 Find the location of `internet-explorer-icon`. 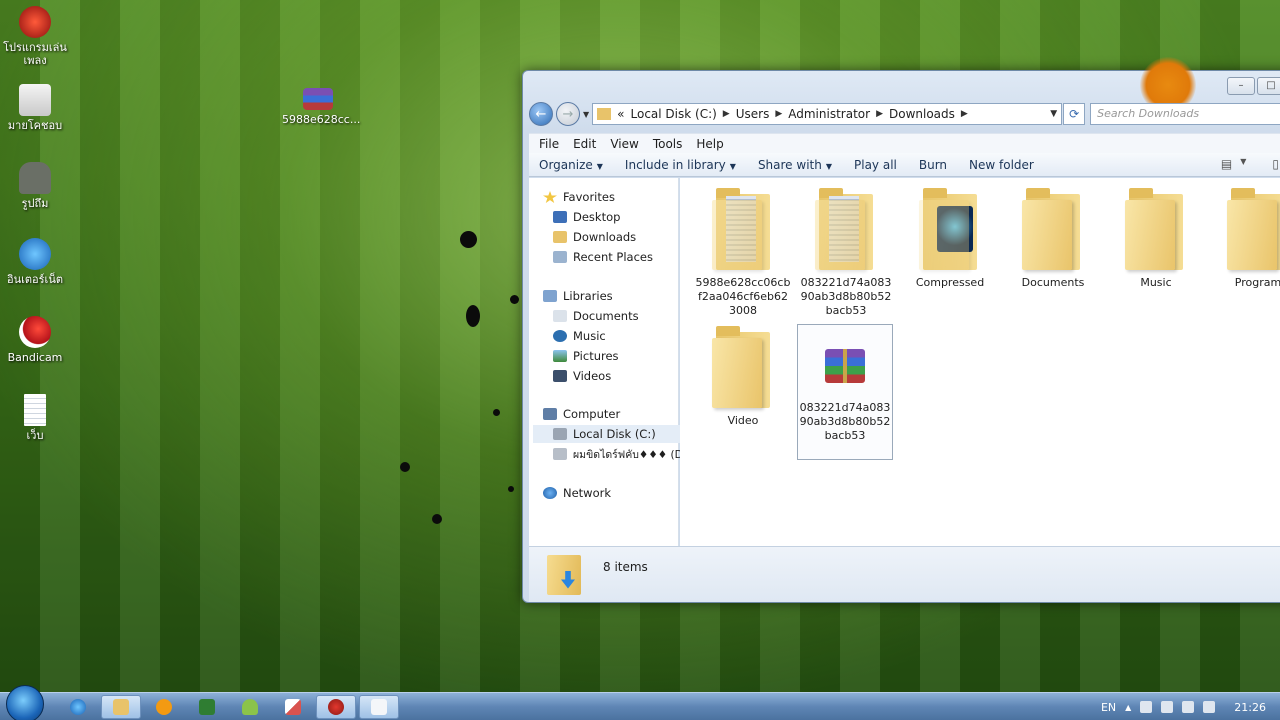

internet-explorer-icon is located at coordinates (78, 706).